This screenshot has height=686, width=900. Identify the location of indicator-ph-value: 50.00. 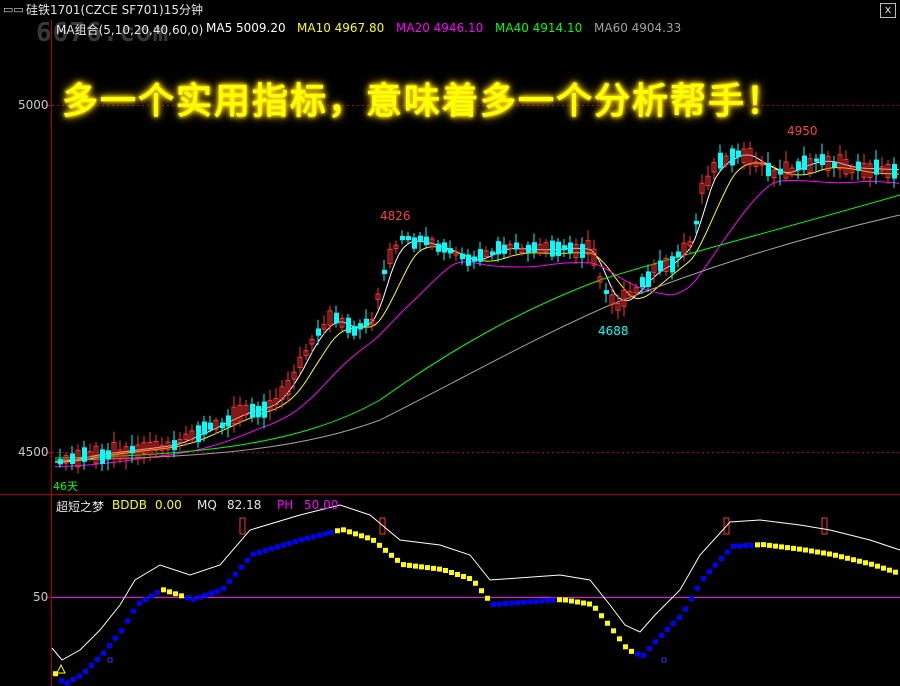
(321, 505).